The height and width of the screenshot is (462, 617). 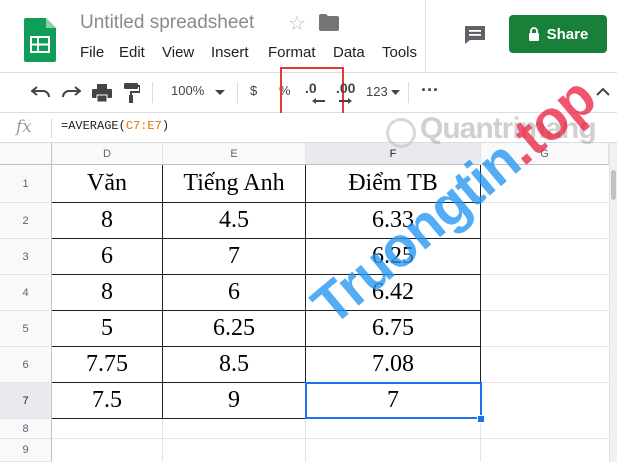 What do you see at coordinates (178, 52) in the screenshot?
I see `menu-view: View` at bounding box center [178, 52].